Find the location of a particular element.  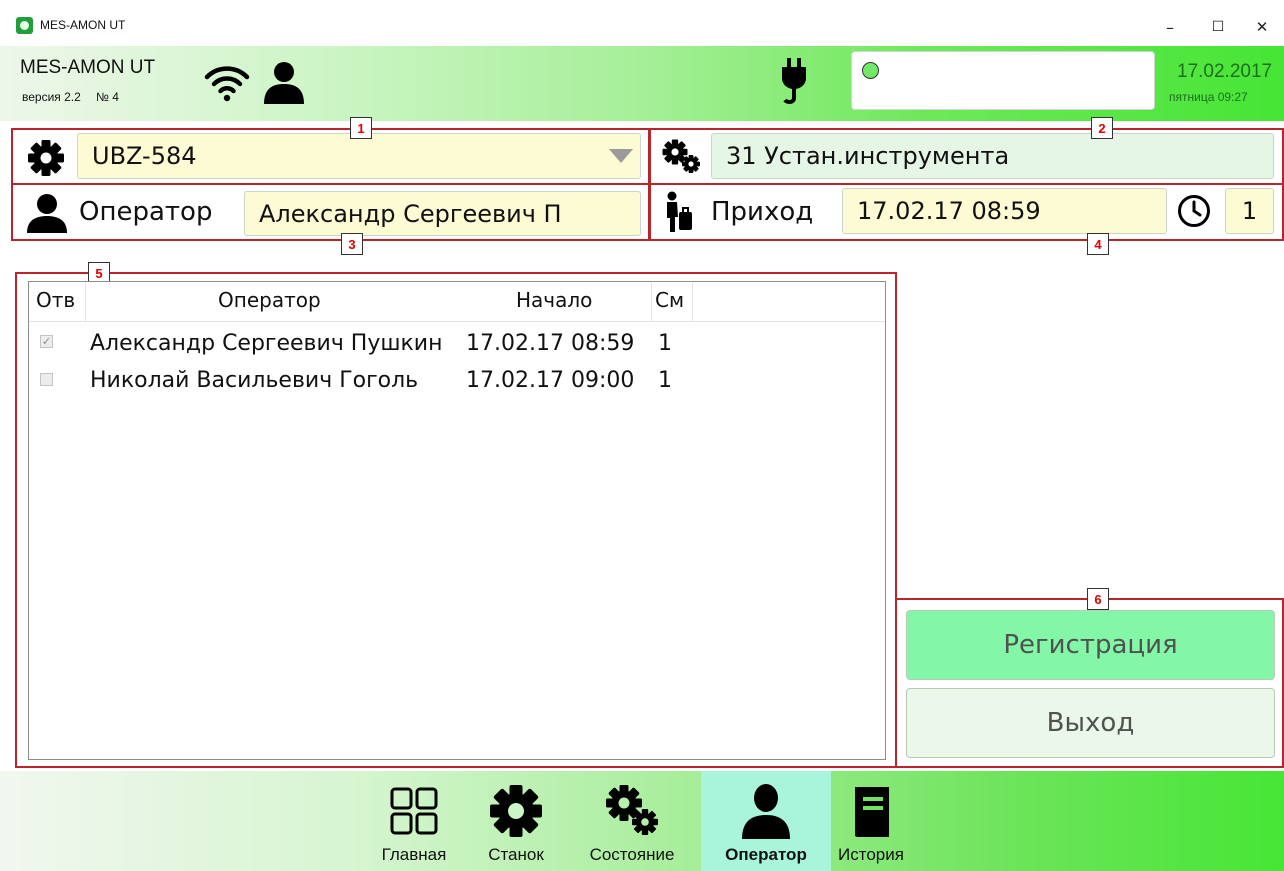

table-row-start: 17.02.17 09:00 is located at coordinates (550, 380).